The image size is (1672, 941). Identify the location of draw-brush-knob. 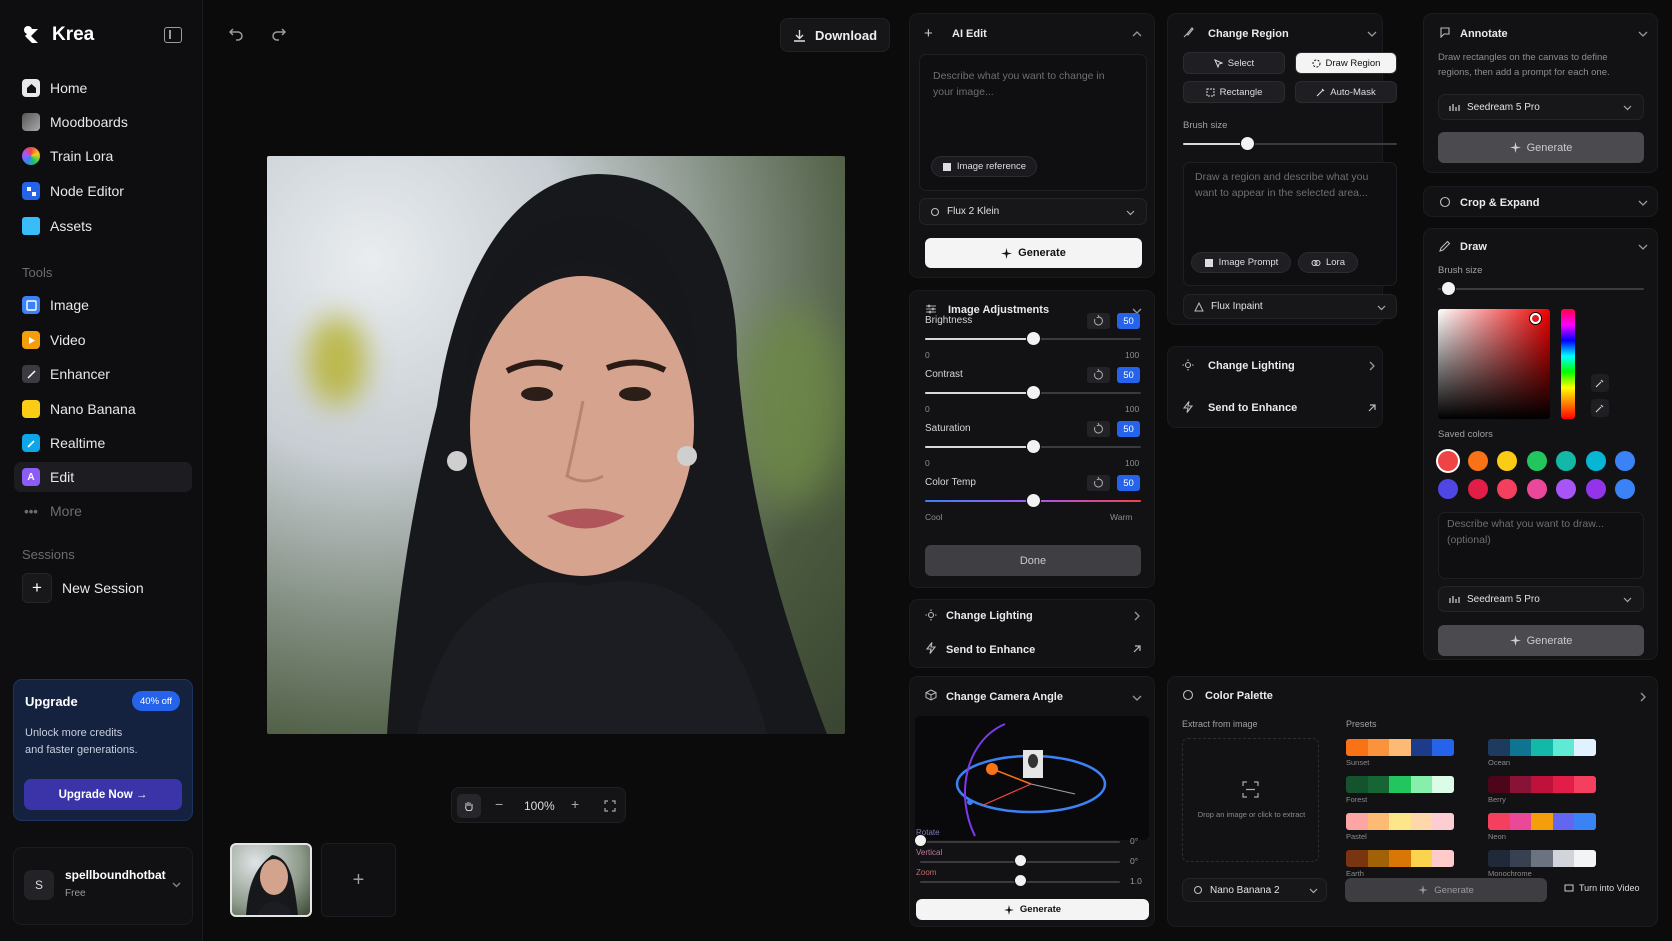
(1448, 288).